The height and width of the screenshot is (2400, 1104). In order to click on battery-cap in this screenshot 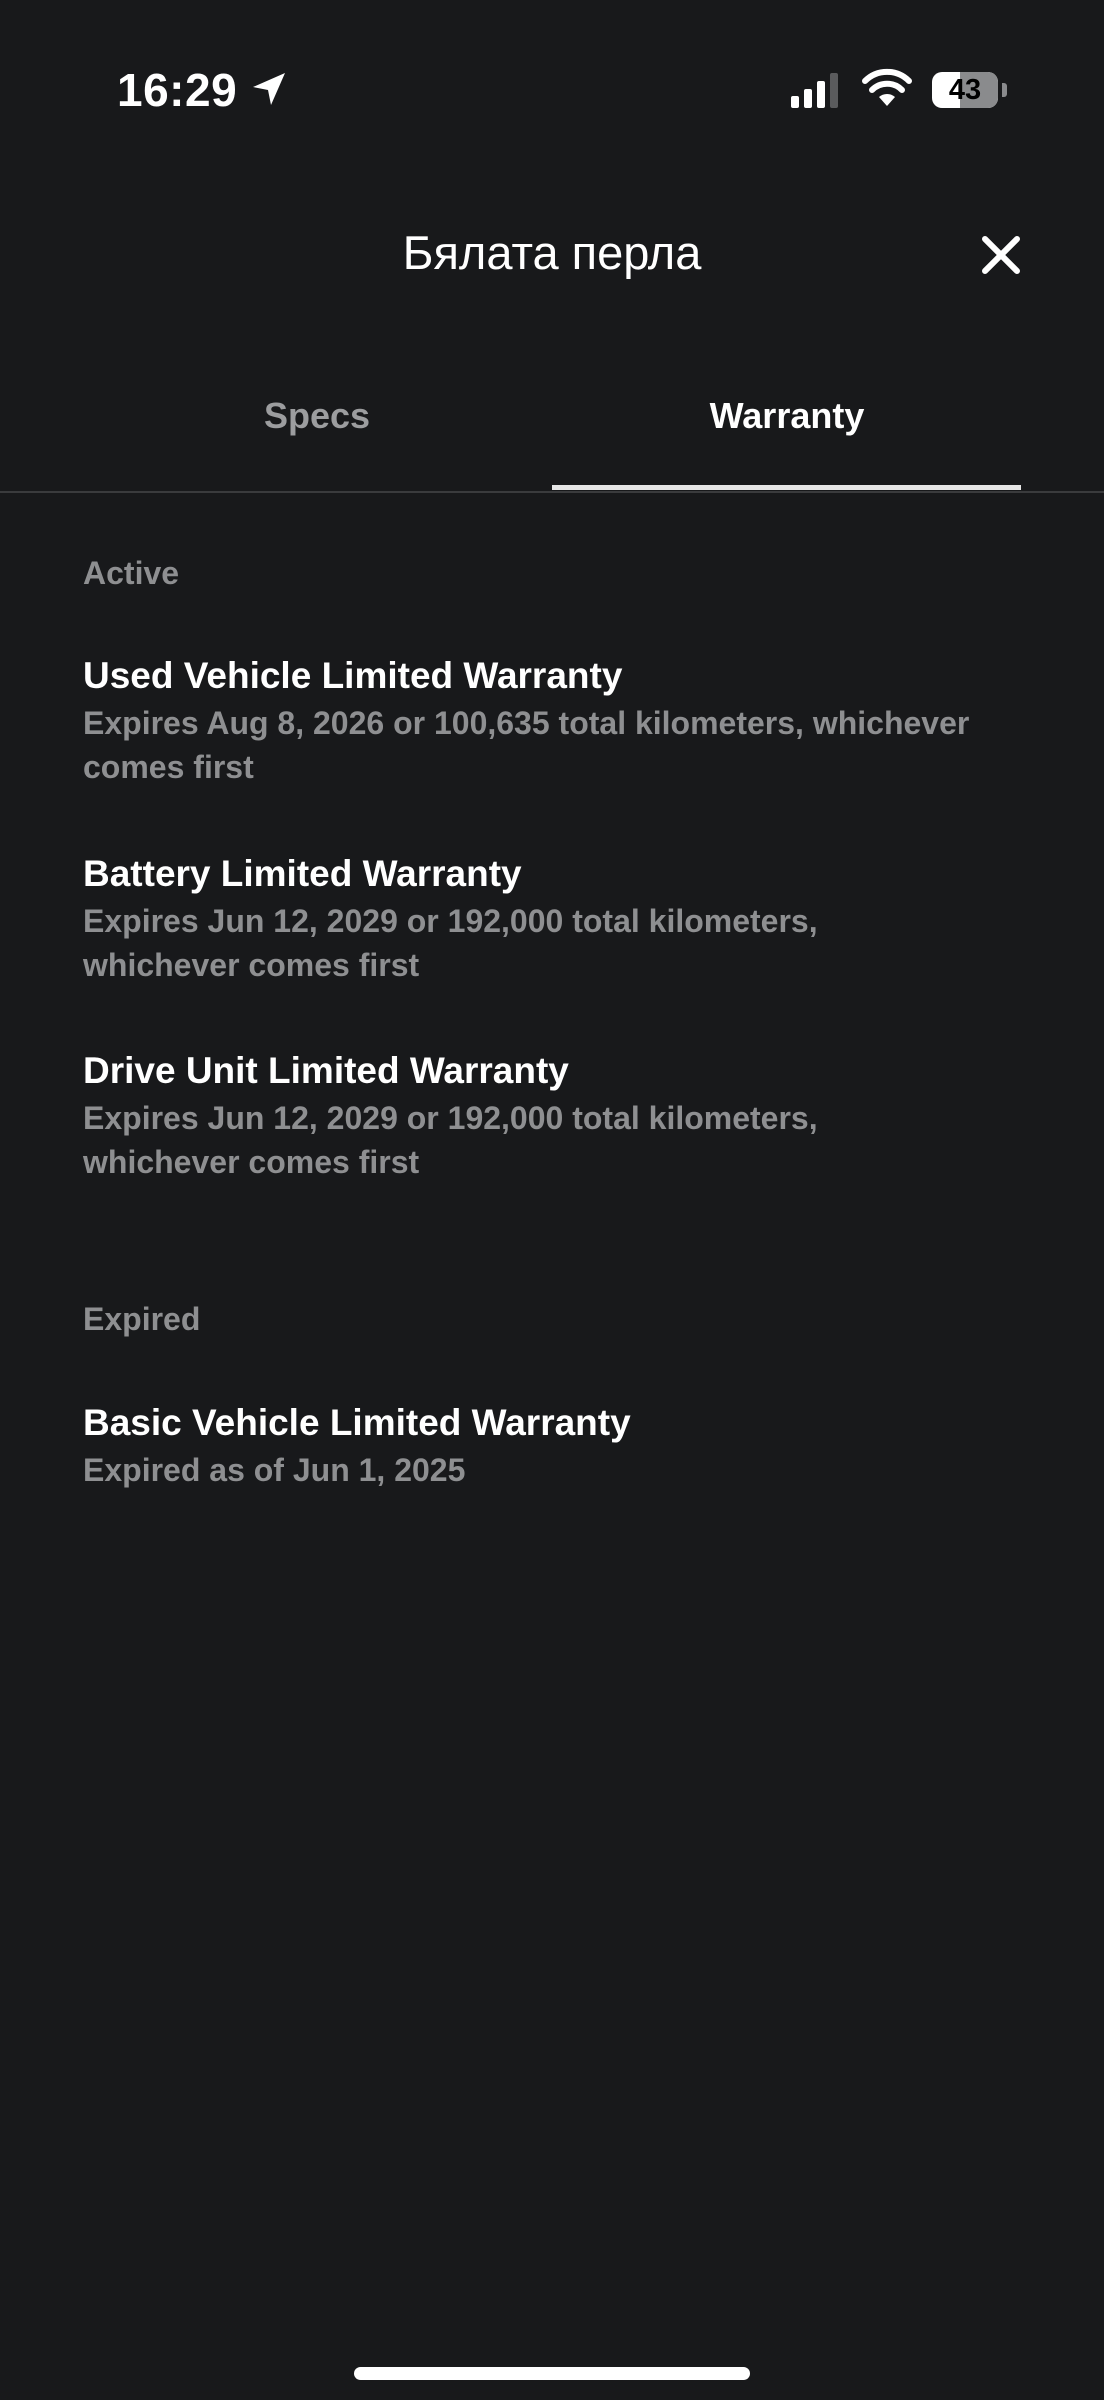, I will do `click(1004, 90)`.